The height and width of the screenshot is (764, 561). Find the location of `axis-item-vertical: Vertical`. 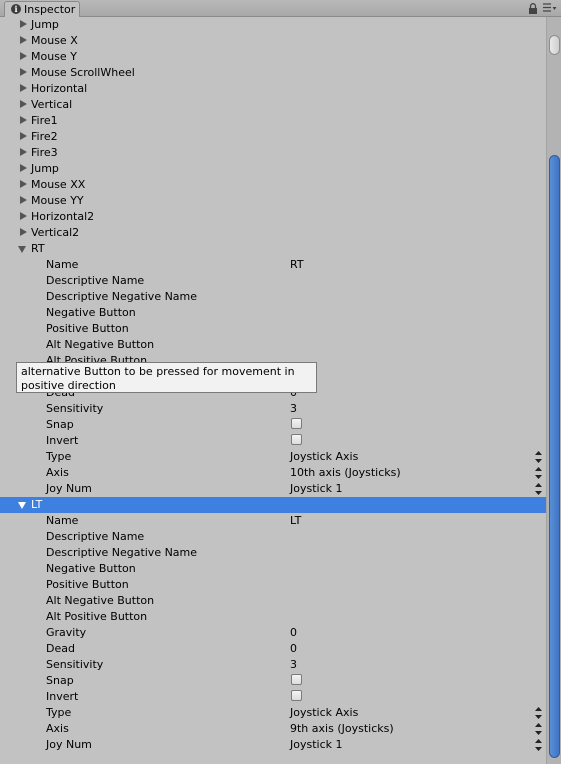

axis-item-vertical: Vertical is located at coordinates (273, 105).